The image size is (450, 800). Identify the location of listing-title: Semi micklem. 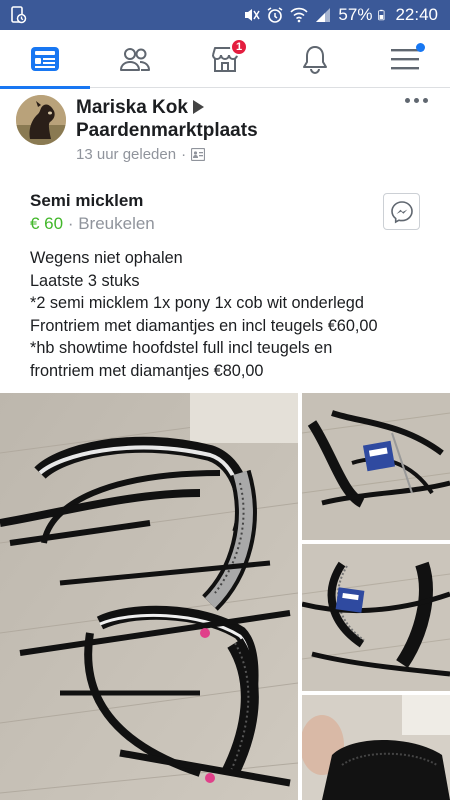
(87, 200).